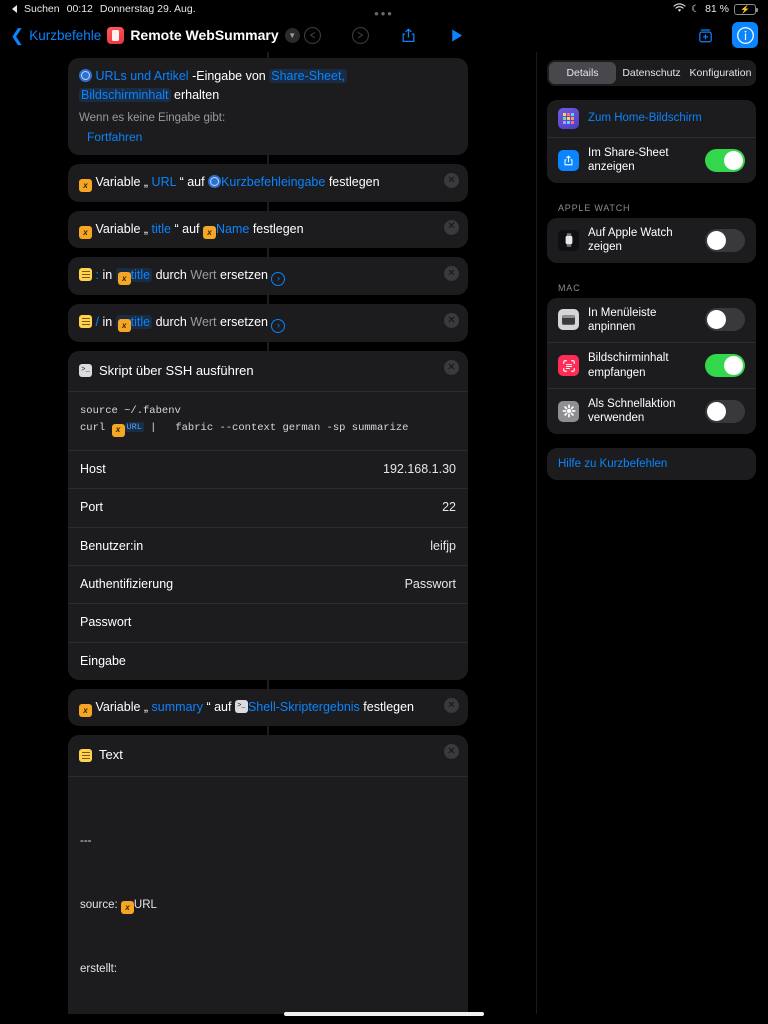  Describe the element at coordinates (443, 546) in the screenshot. I see `ssh-user-value: leifjp` at that location.